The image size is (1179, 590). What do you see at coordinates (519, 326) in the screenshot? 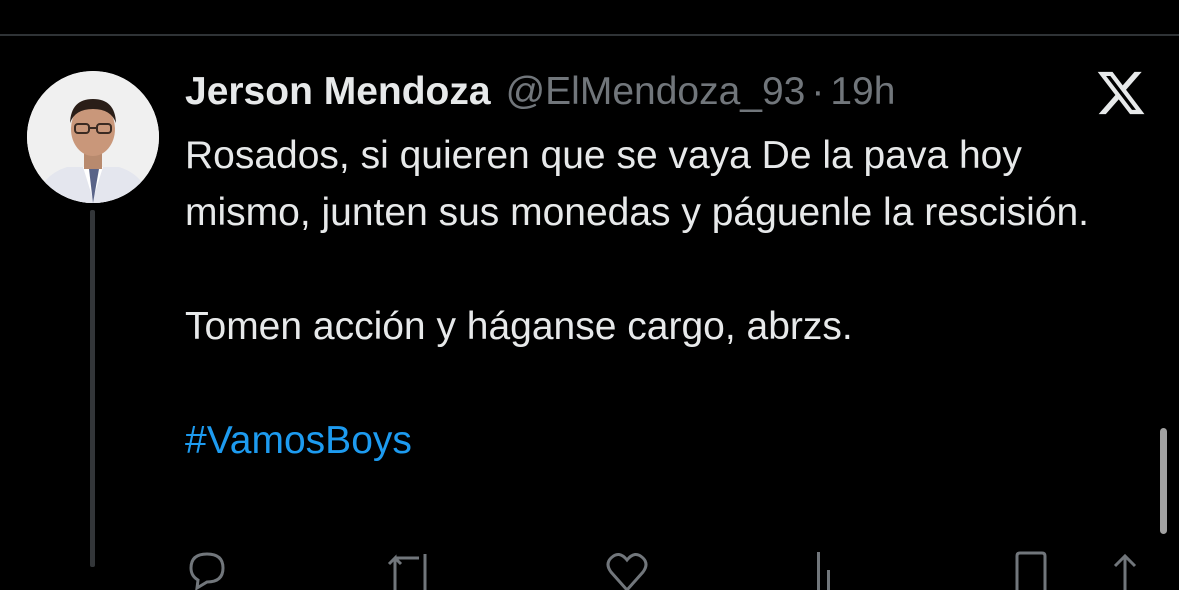
I see `tweet-paragraph: Tomen acción y háganse cargo, abrzs.` at bounding box center [519, 326].